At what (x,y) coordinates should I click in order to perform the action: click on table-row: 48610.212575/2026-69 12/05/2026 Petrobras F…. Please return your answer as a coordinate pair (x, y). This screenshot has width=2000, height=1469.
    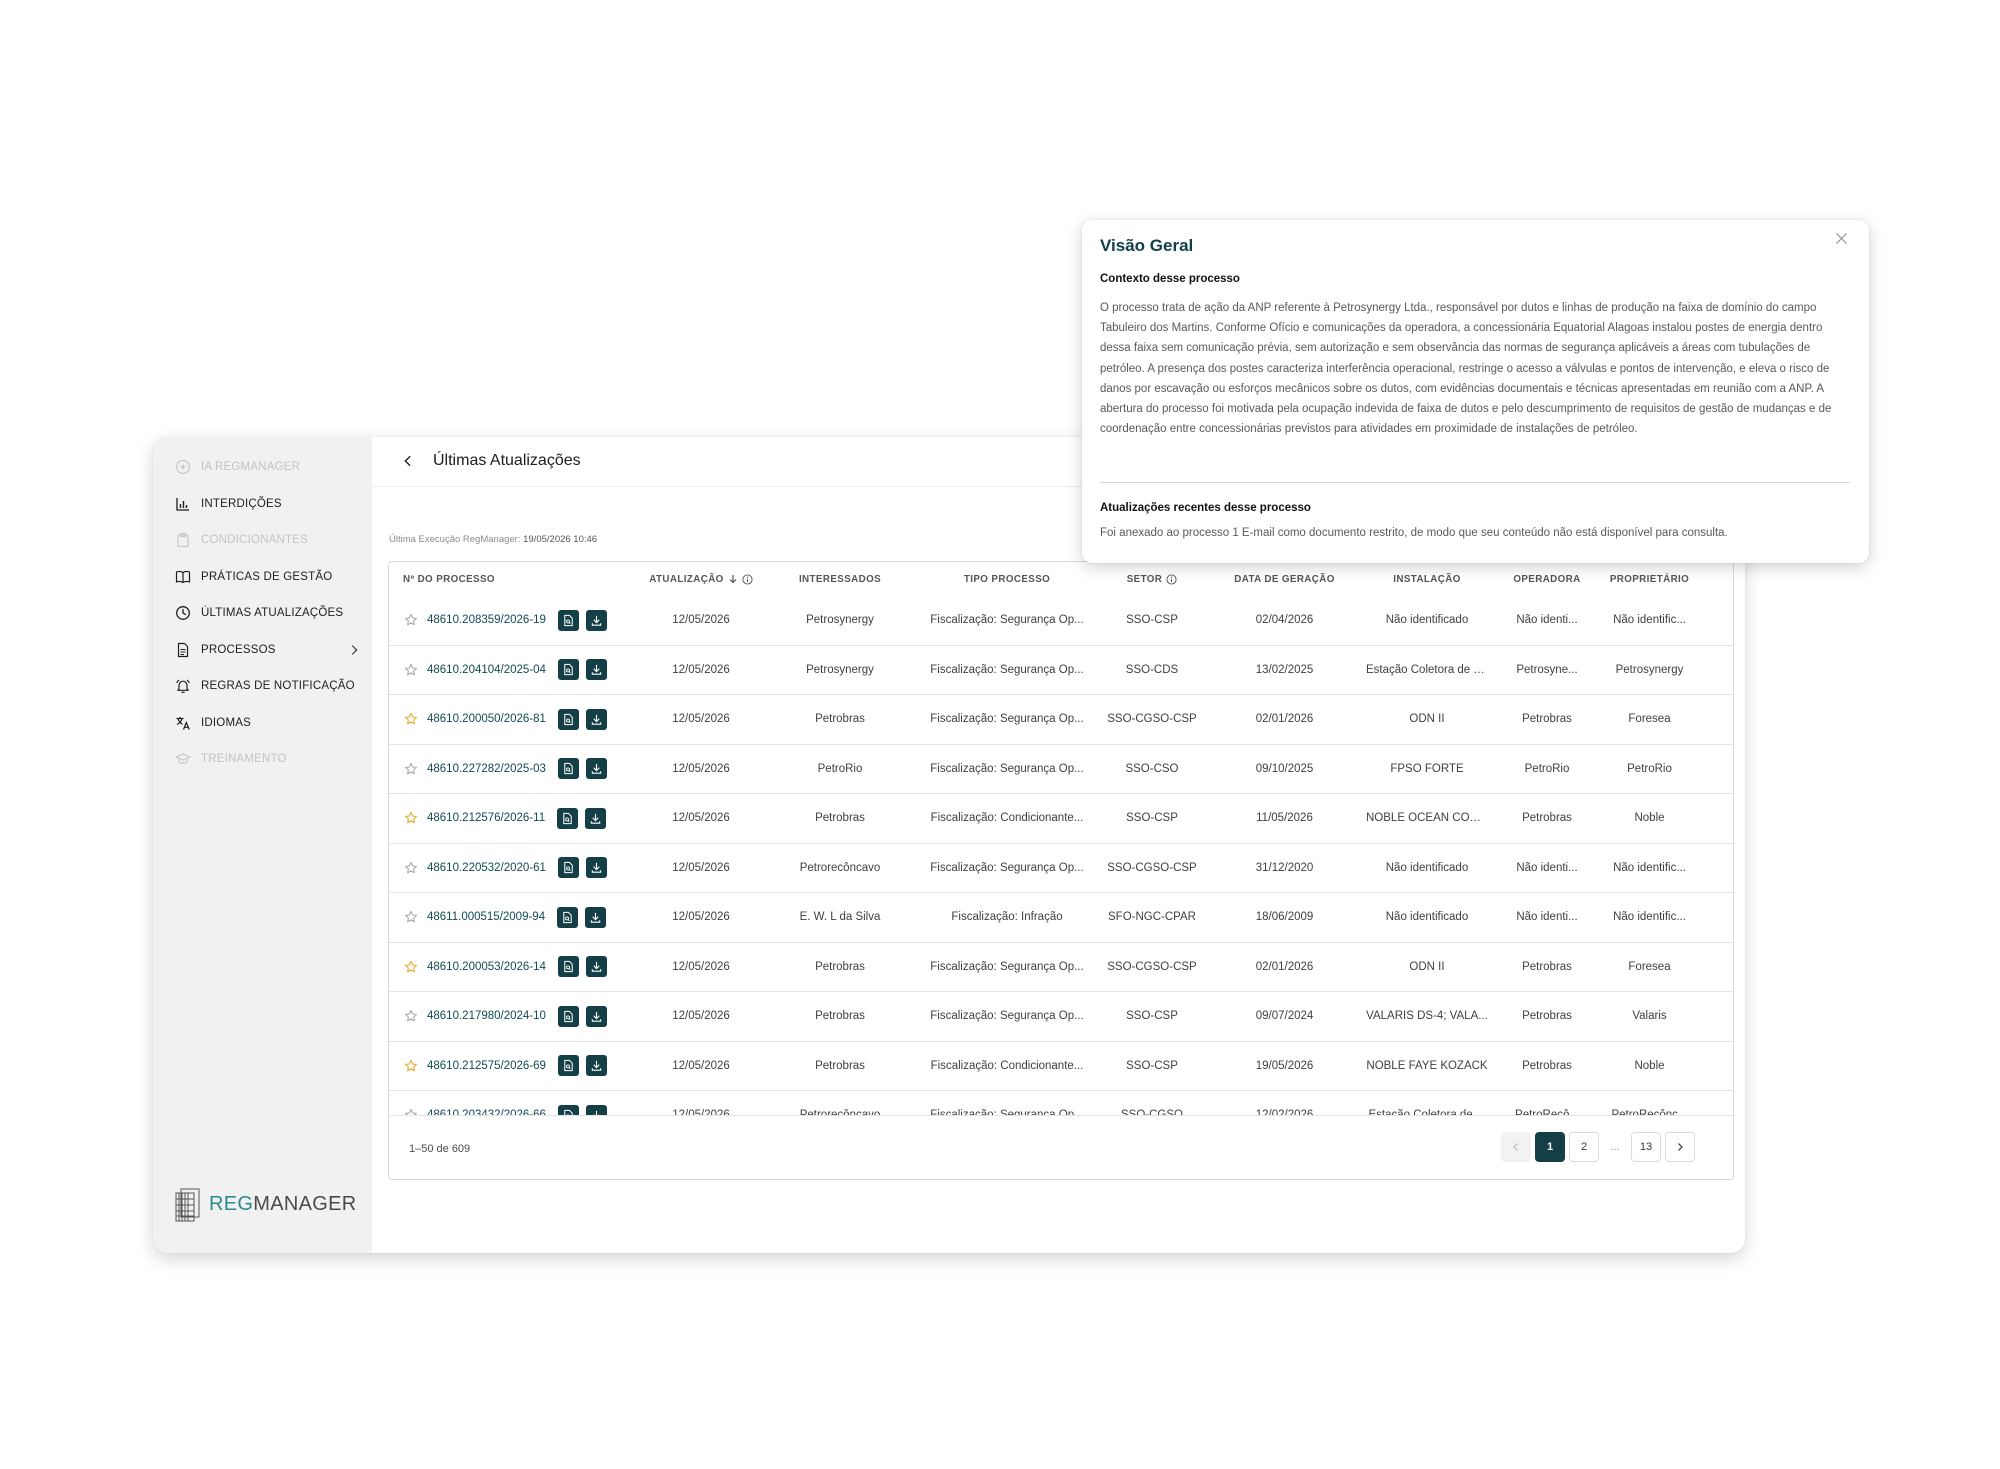
    Looking at the image, I should click on (1061, 1066).